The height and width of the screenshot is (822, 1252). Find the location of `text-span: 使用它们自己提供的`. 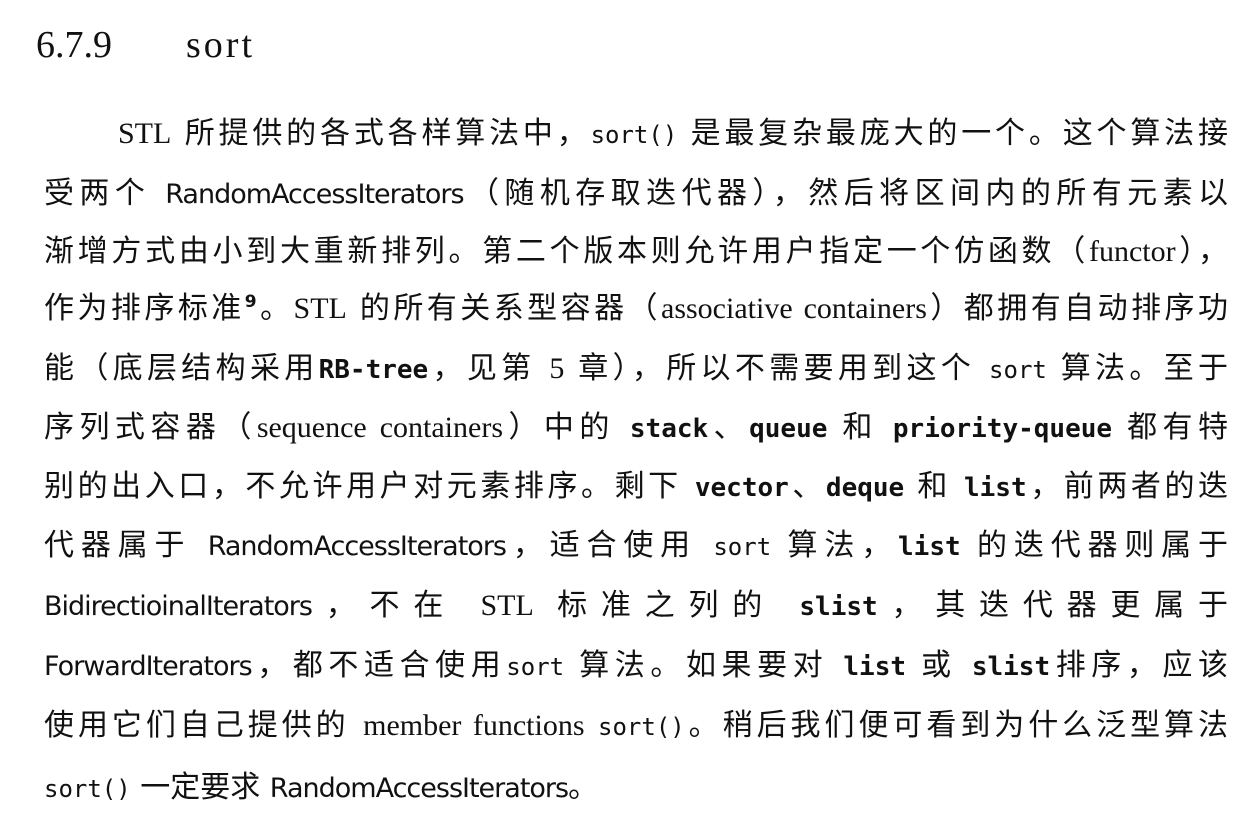

text-span: 使用它们自己提供的 is located at coordinates (197, 725).